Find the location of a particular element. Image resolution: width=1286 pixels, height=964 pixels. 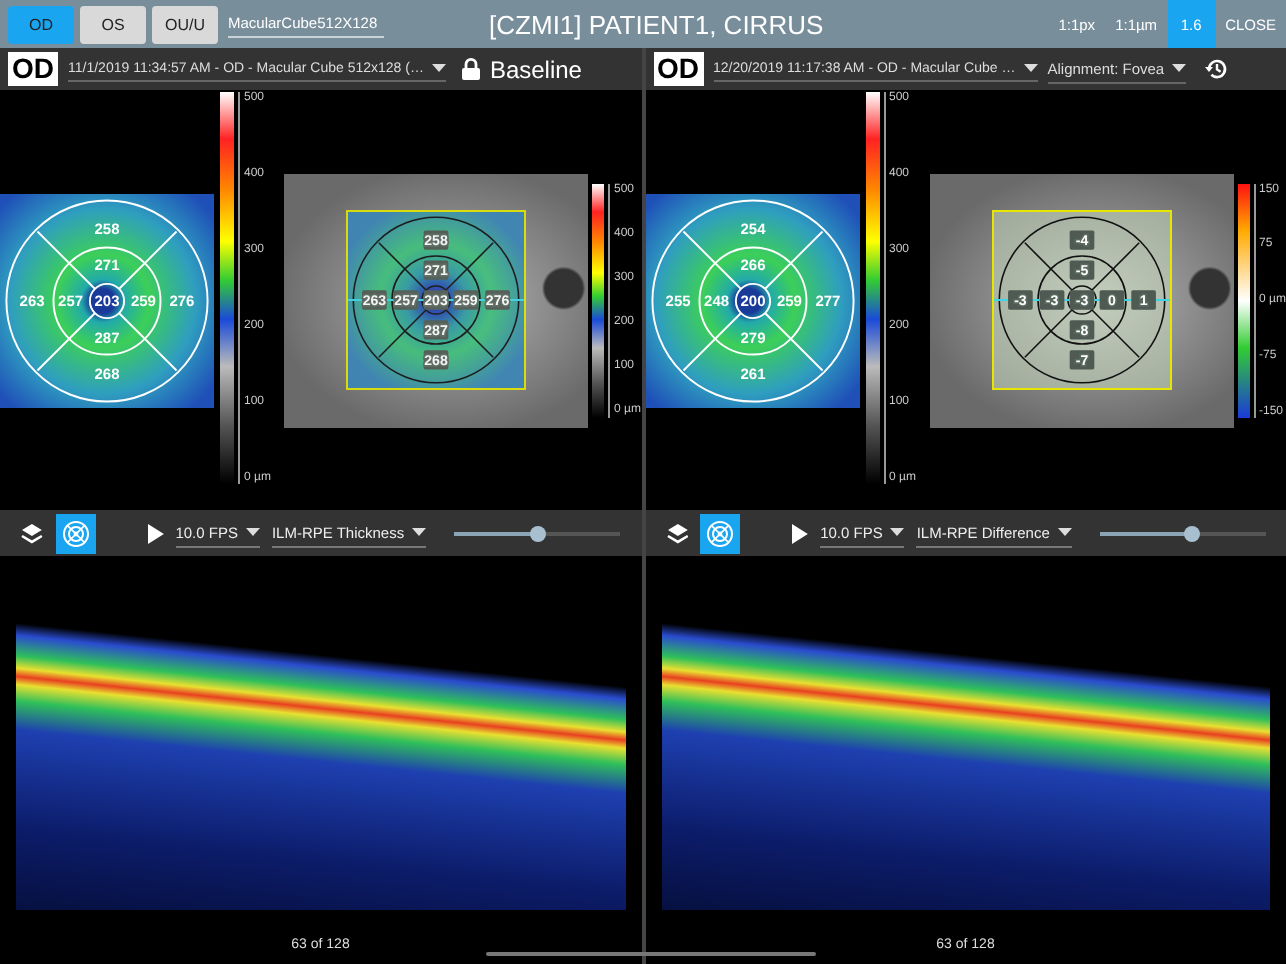

sector-value: 277 is located at coordinates (827, 300).